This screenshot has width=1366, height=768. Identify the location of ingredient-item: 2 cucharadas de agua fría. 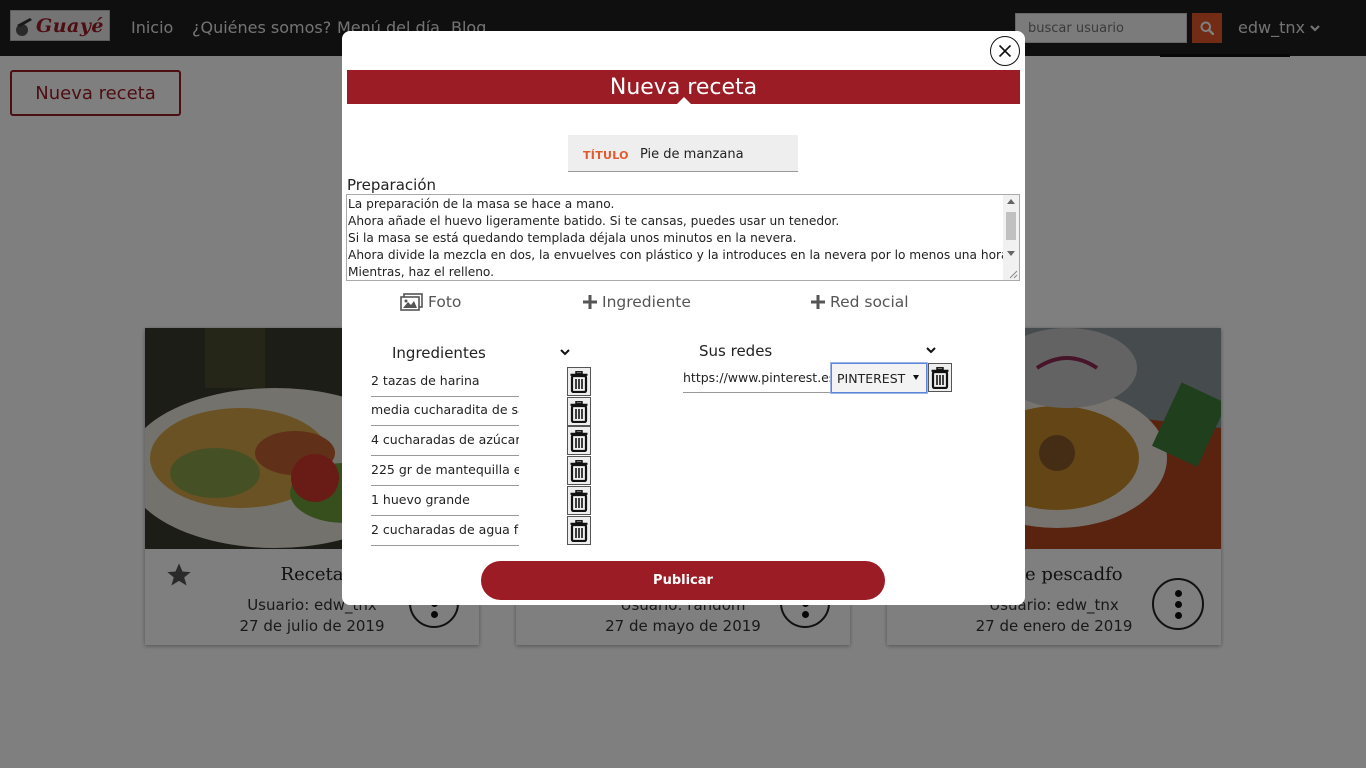
(445, 531).